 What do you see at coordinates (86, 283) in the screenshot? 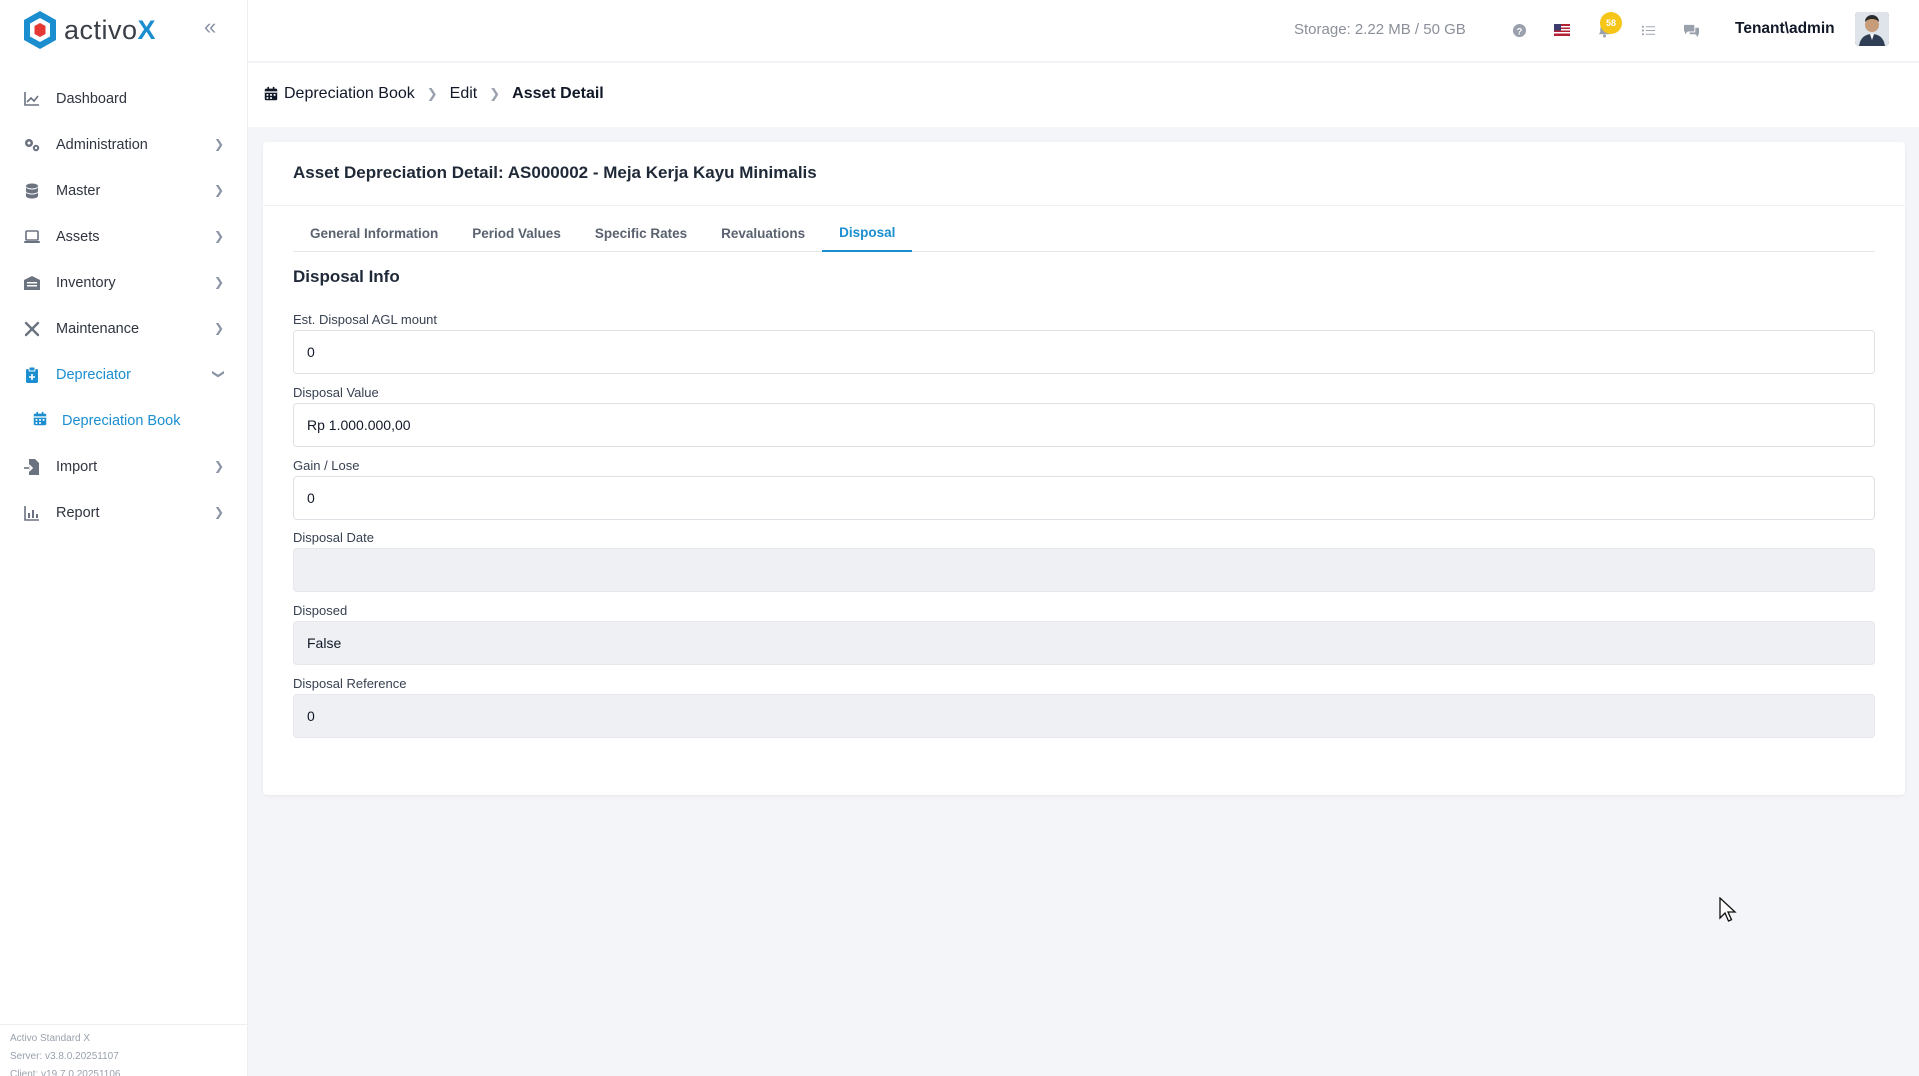
I see `sidebar-item-label: Inventory` at bounding box center [86, 283].